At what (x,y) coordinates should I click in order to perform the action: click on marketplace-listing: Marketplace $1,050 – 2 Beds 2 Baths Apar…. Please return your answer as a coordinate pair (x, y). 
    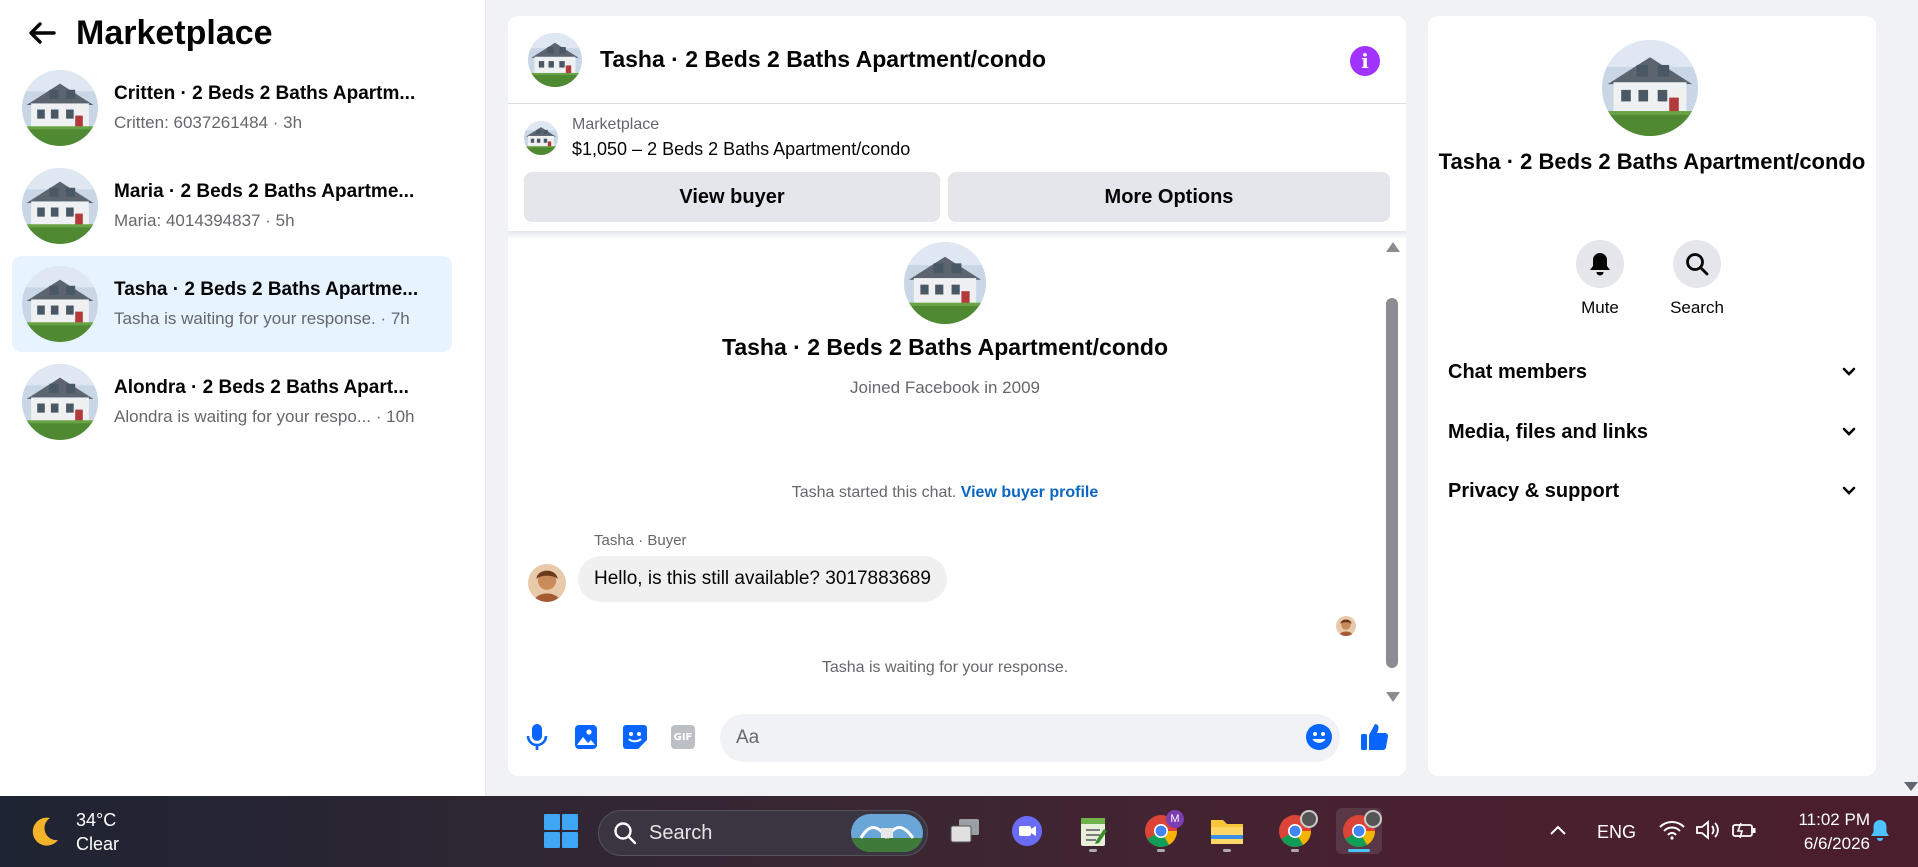
    Looking at the image, I should click on (717, 138).